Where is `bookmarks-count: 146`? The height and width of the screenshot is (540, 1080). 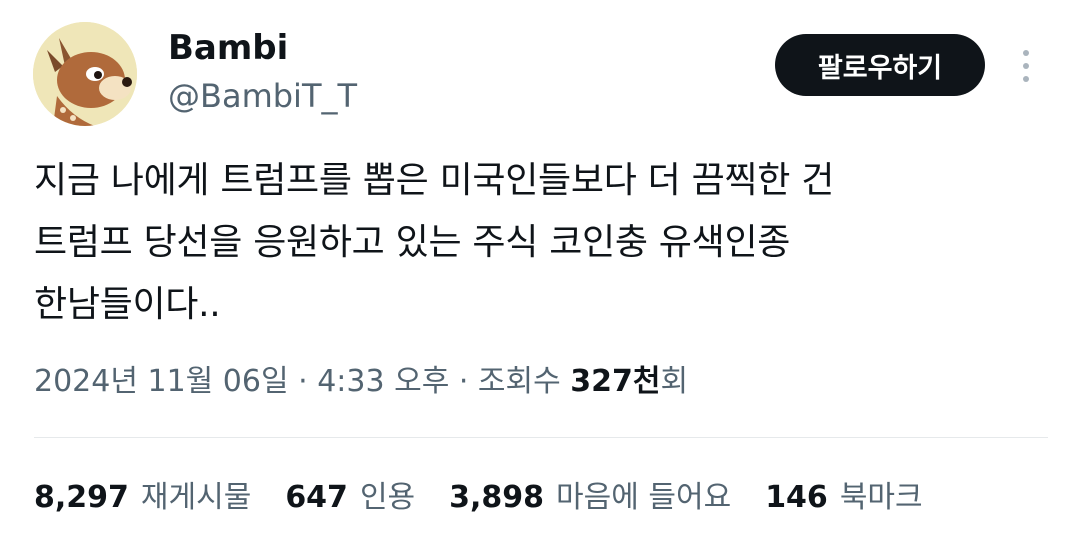 bookmarks-count: 146 is located at coordinates (796, 497).